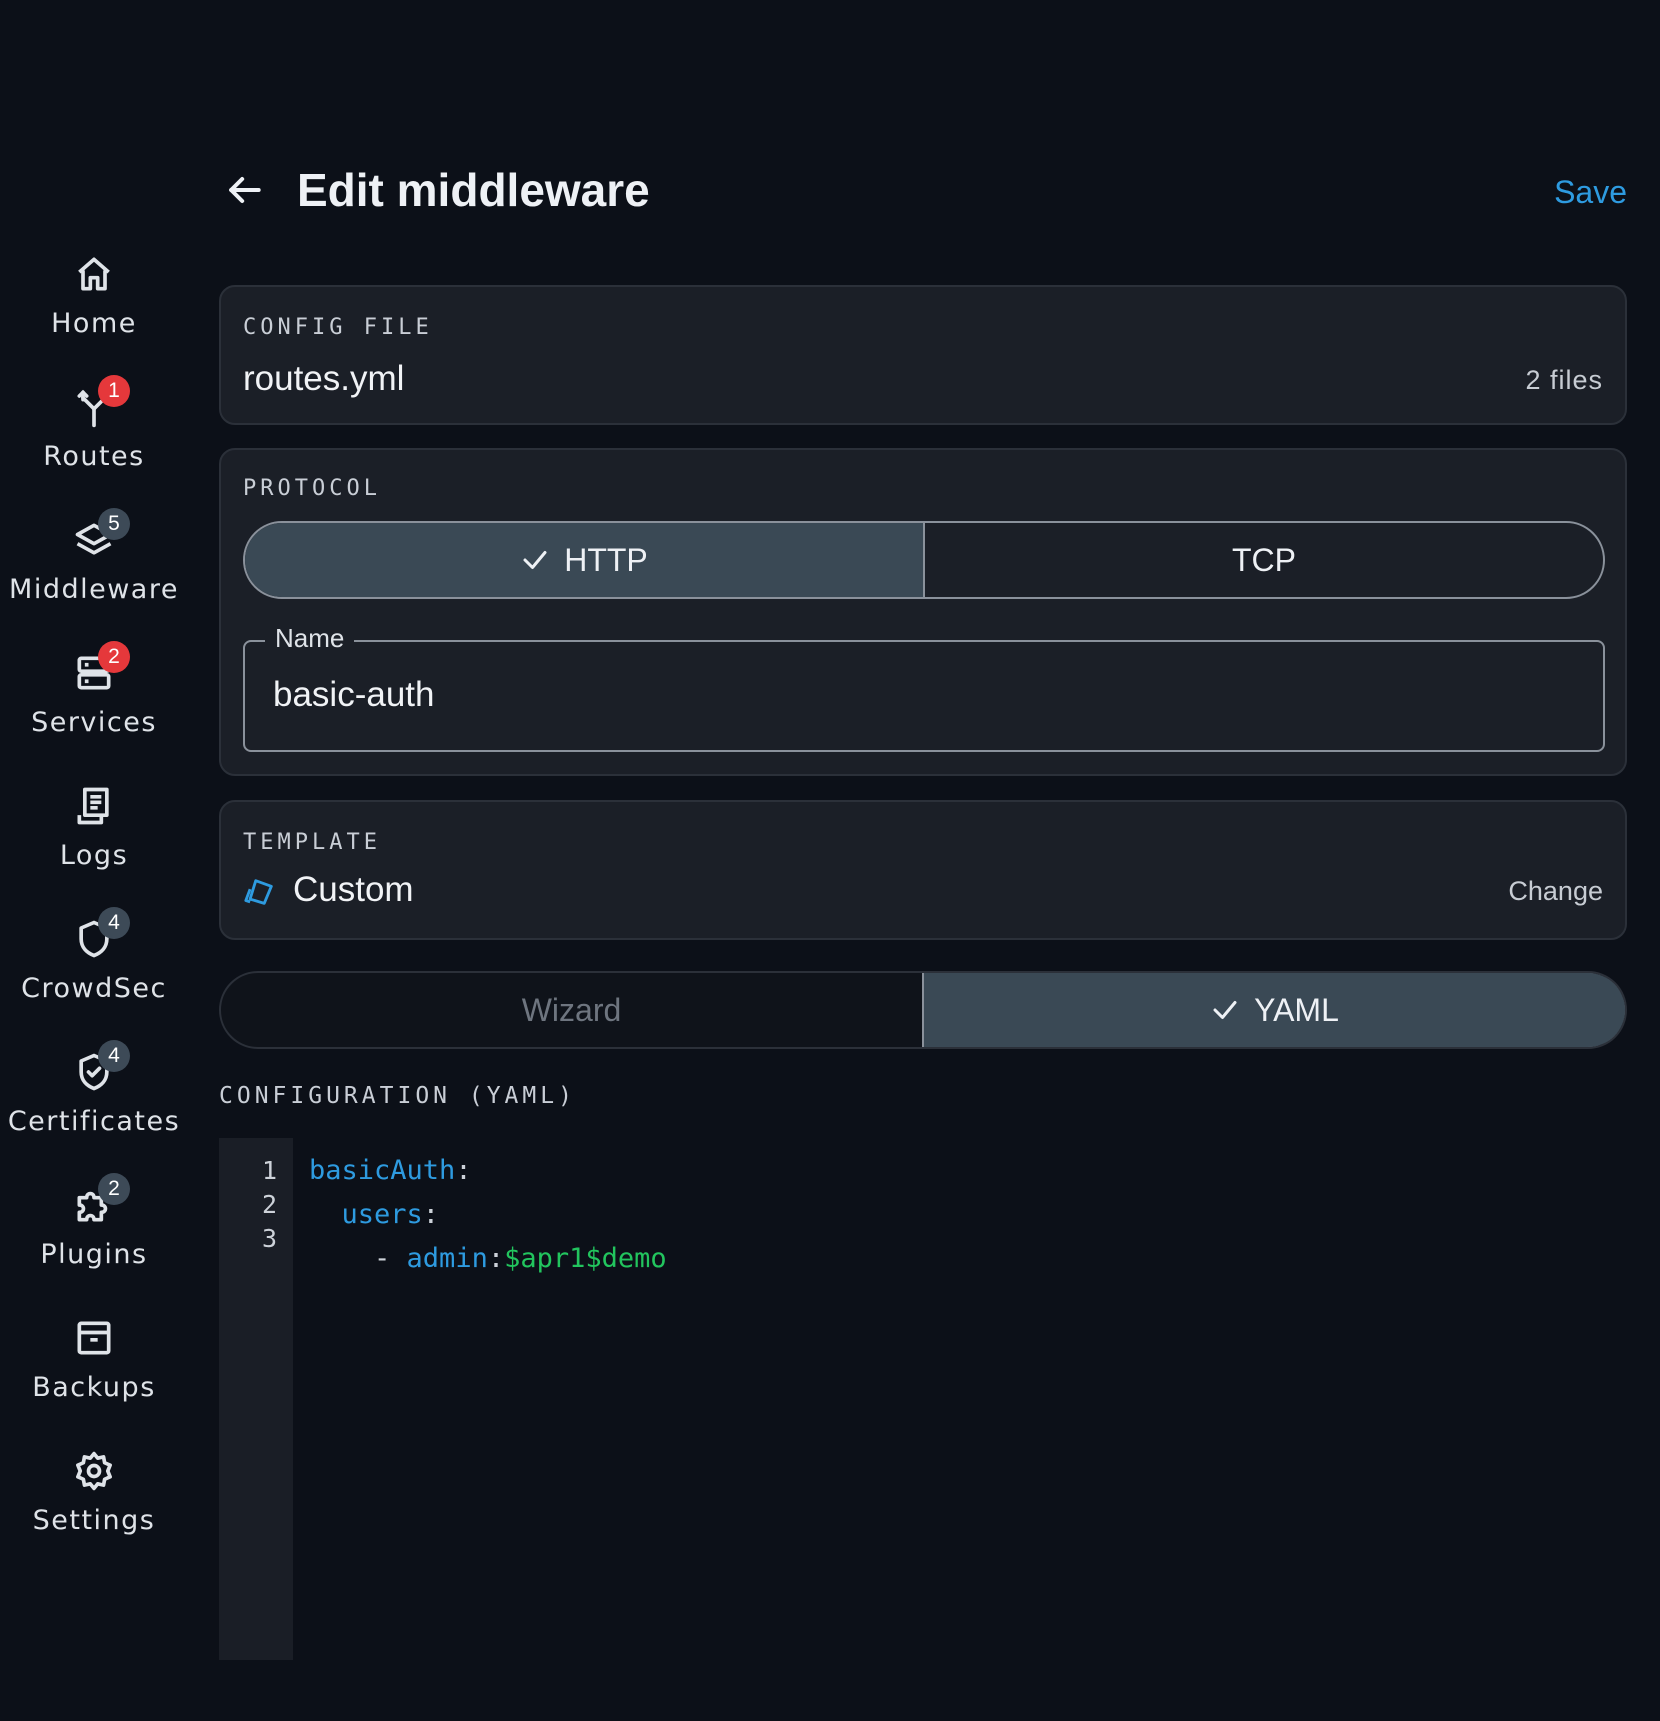 Image resolution: width=1660 pixels, height=1721 pixels. What do you see at coordinates (269, 1204) in the screenshot?
I see `line-number: 2` at bounding box center [269, 1204].